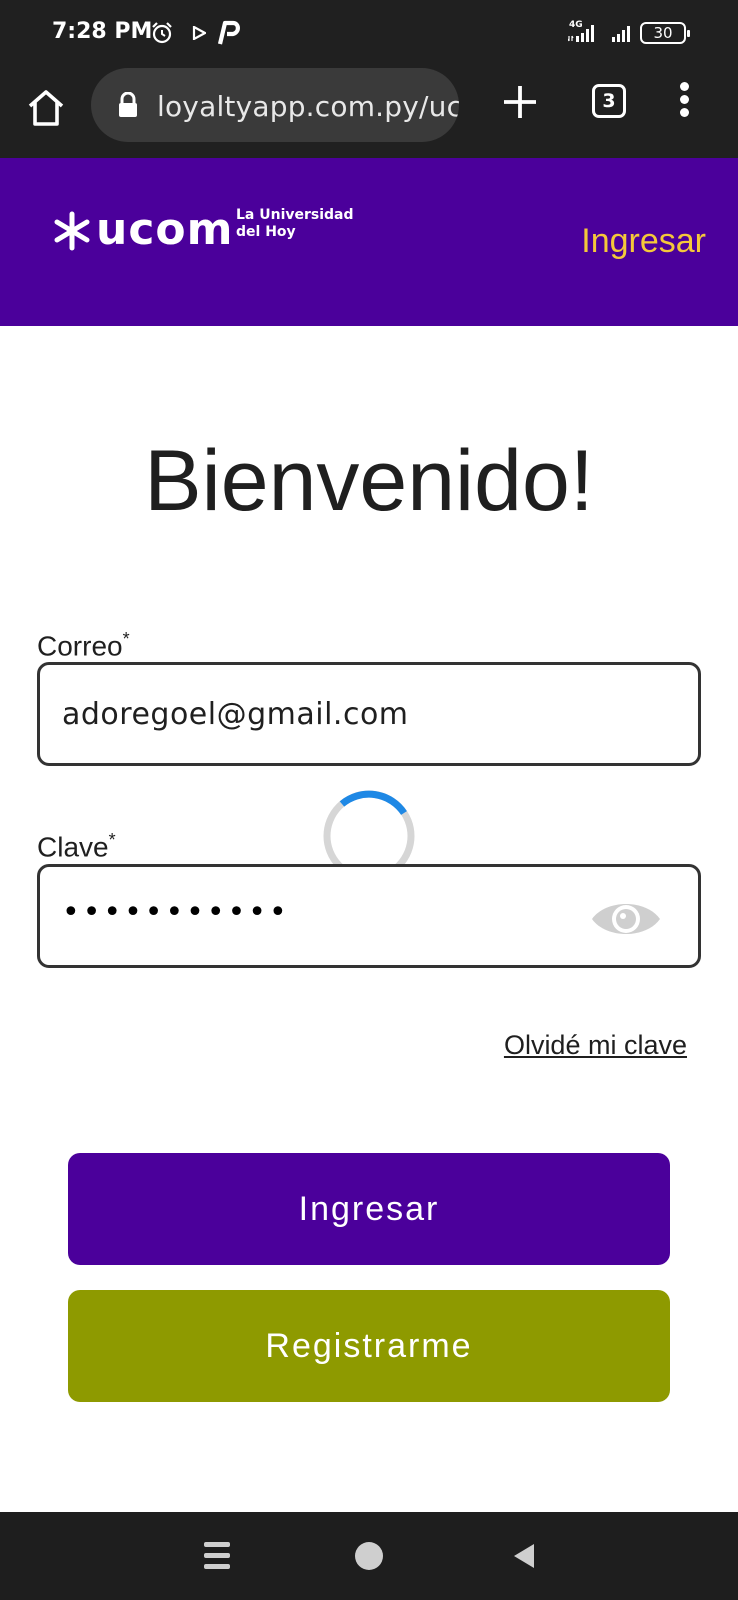  I want to click on browser-toolbar: loyaltyapp.com.py/uc 3, so click(369, 111).